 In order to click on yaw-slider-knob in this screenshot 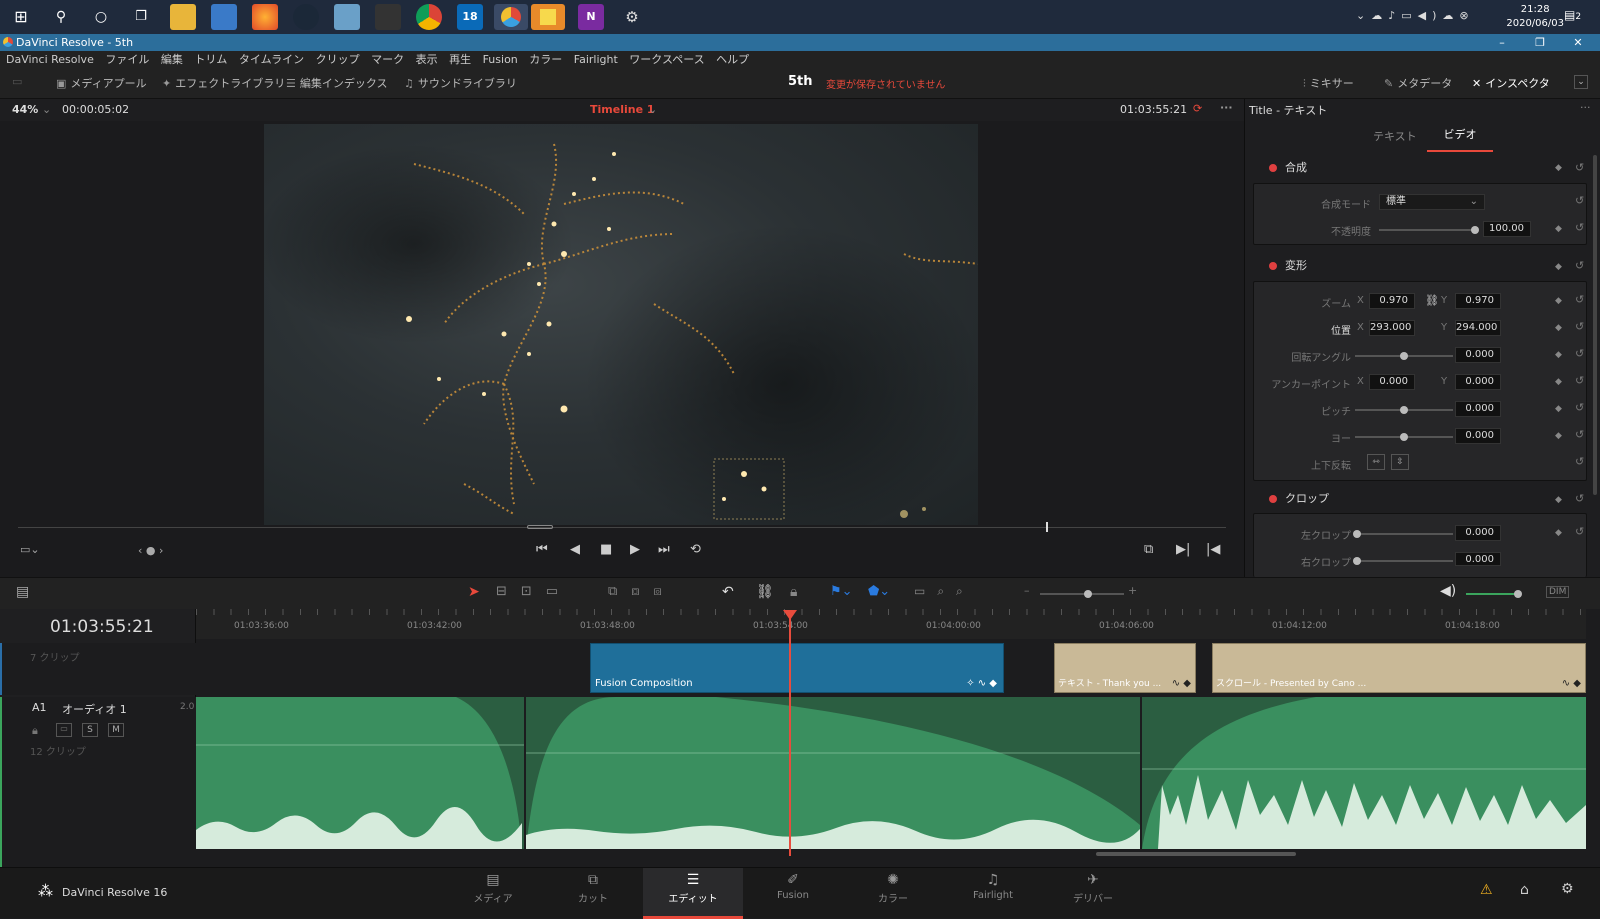, I will do `click(1404, 437)`.